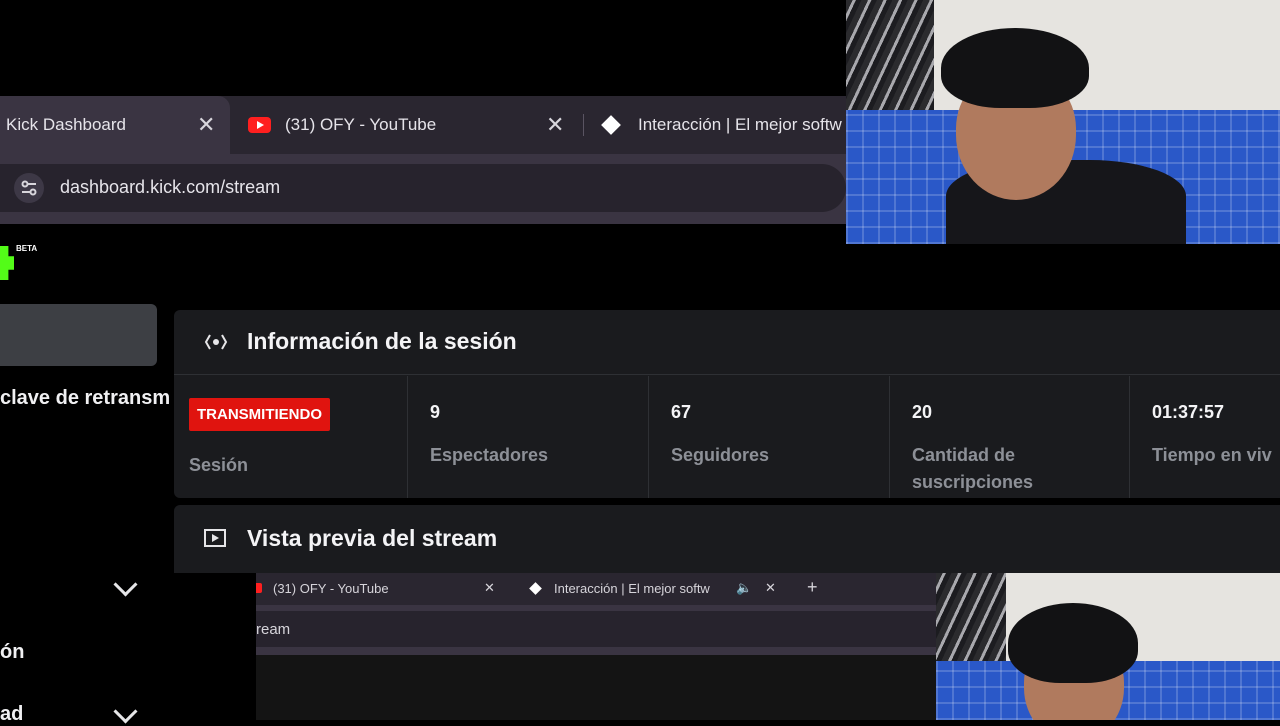  I want to click on sidebar-item-section-2: ad, so click(11, 714).